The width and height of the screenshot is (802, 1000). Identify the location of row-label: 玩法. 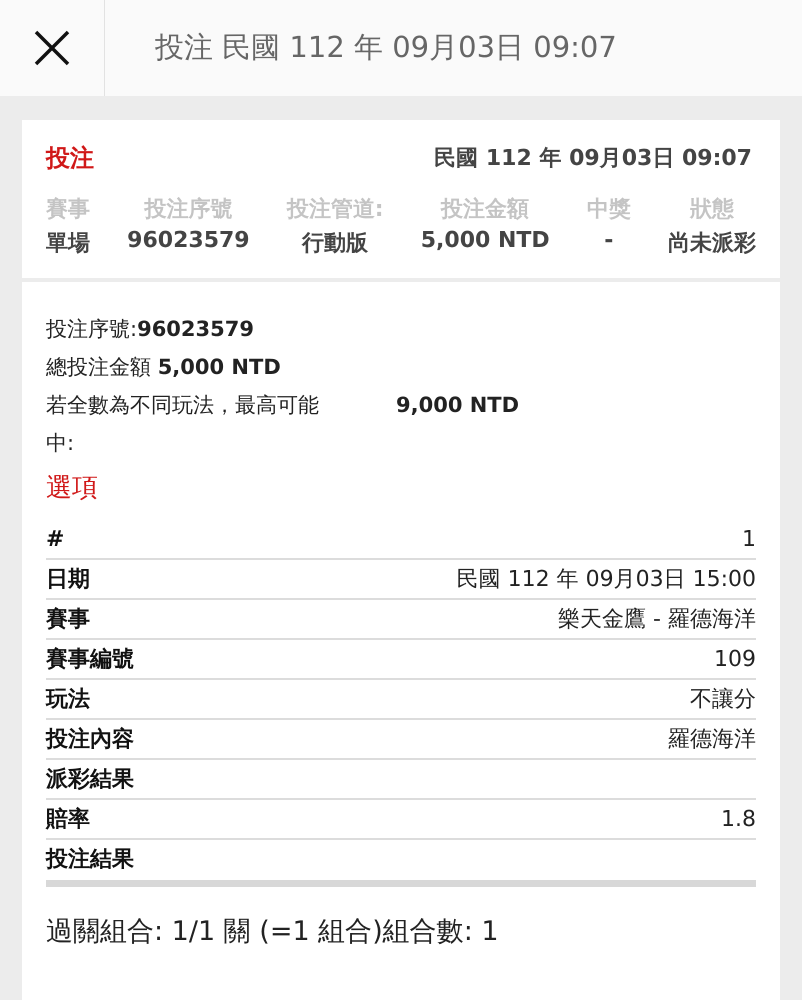
(68, 700).